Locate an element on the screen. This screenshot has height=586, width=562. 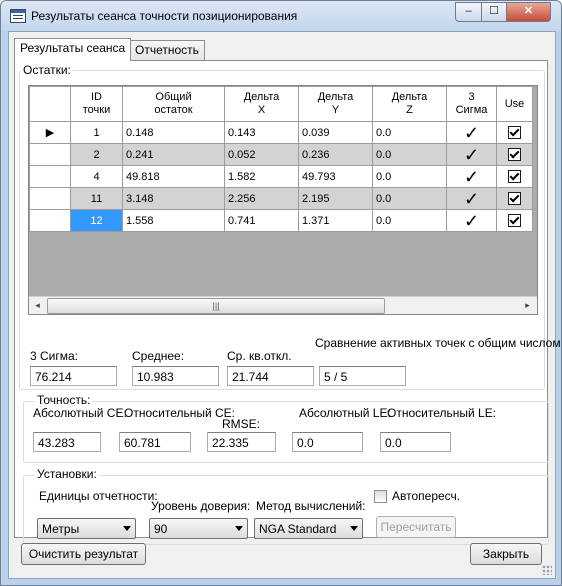
cell-total: 0.241 is located at coordinates (173, 154).